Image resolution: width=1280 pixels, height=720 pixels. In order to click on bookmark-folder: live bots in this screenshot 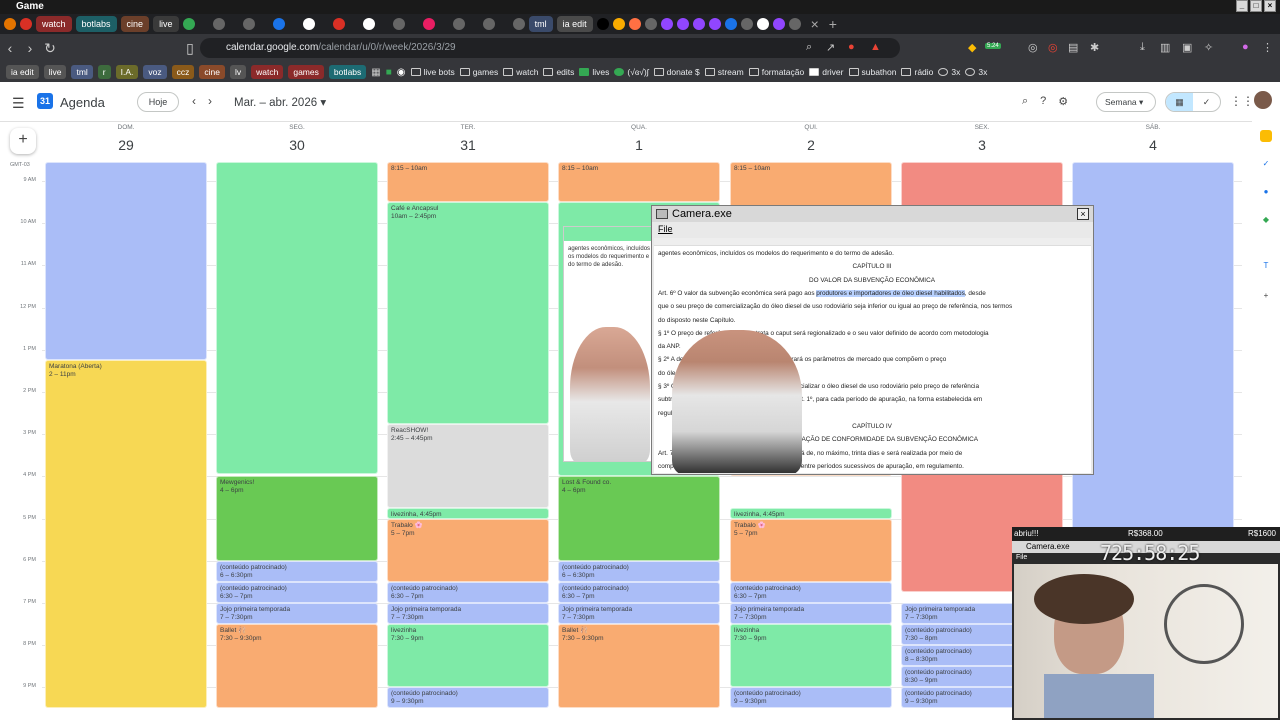, I will do `click(432, 72)`.